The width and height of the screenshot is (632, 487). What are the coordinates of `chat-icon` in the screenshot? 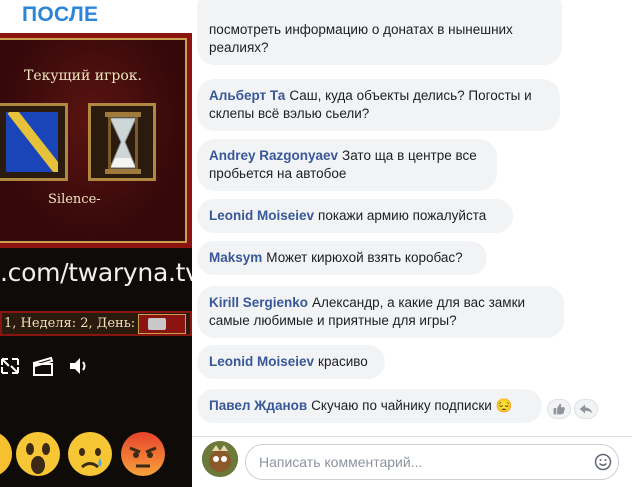 It's located at (157, 324).